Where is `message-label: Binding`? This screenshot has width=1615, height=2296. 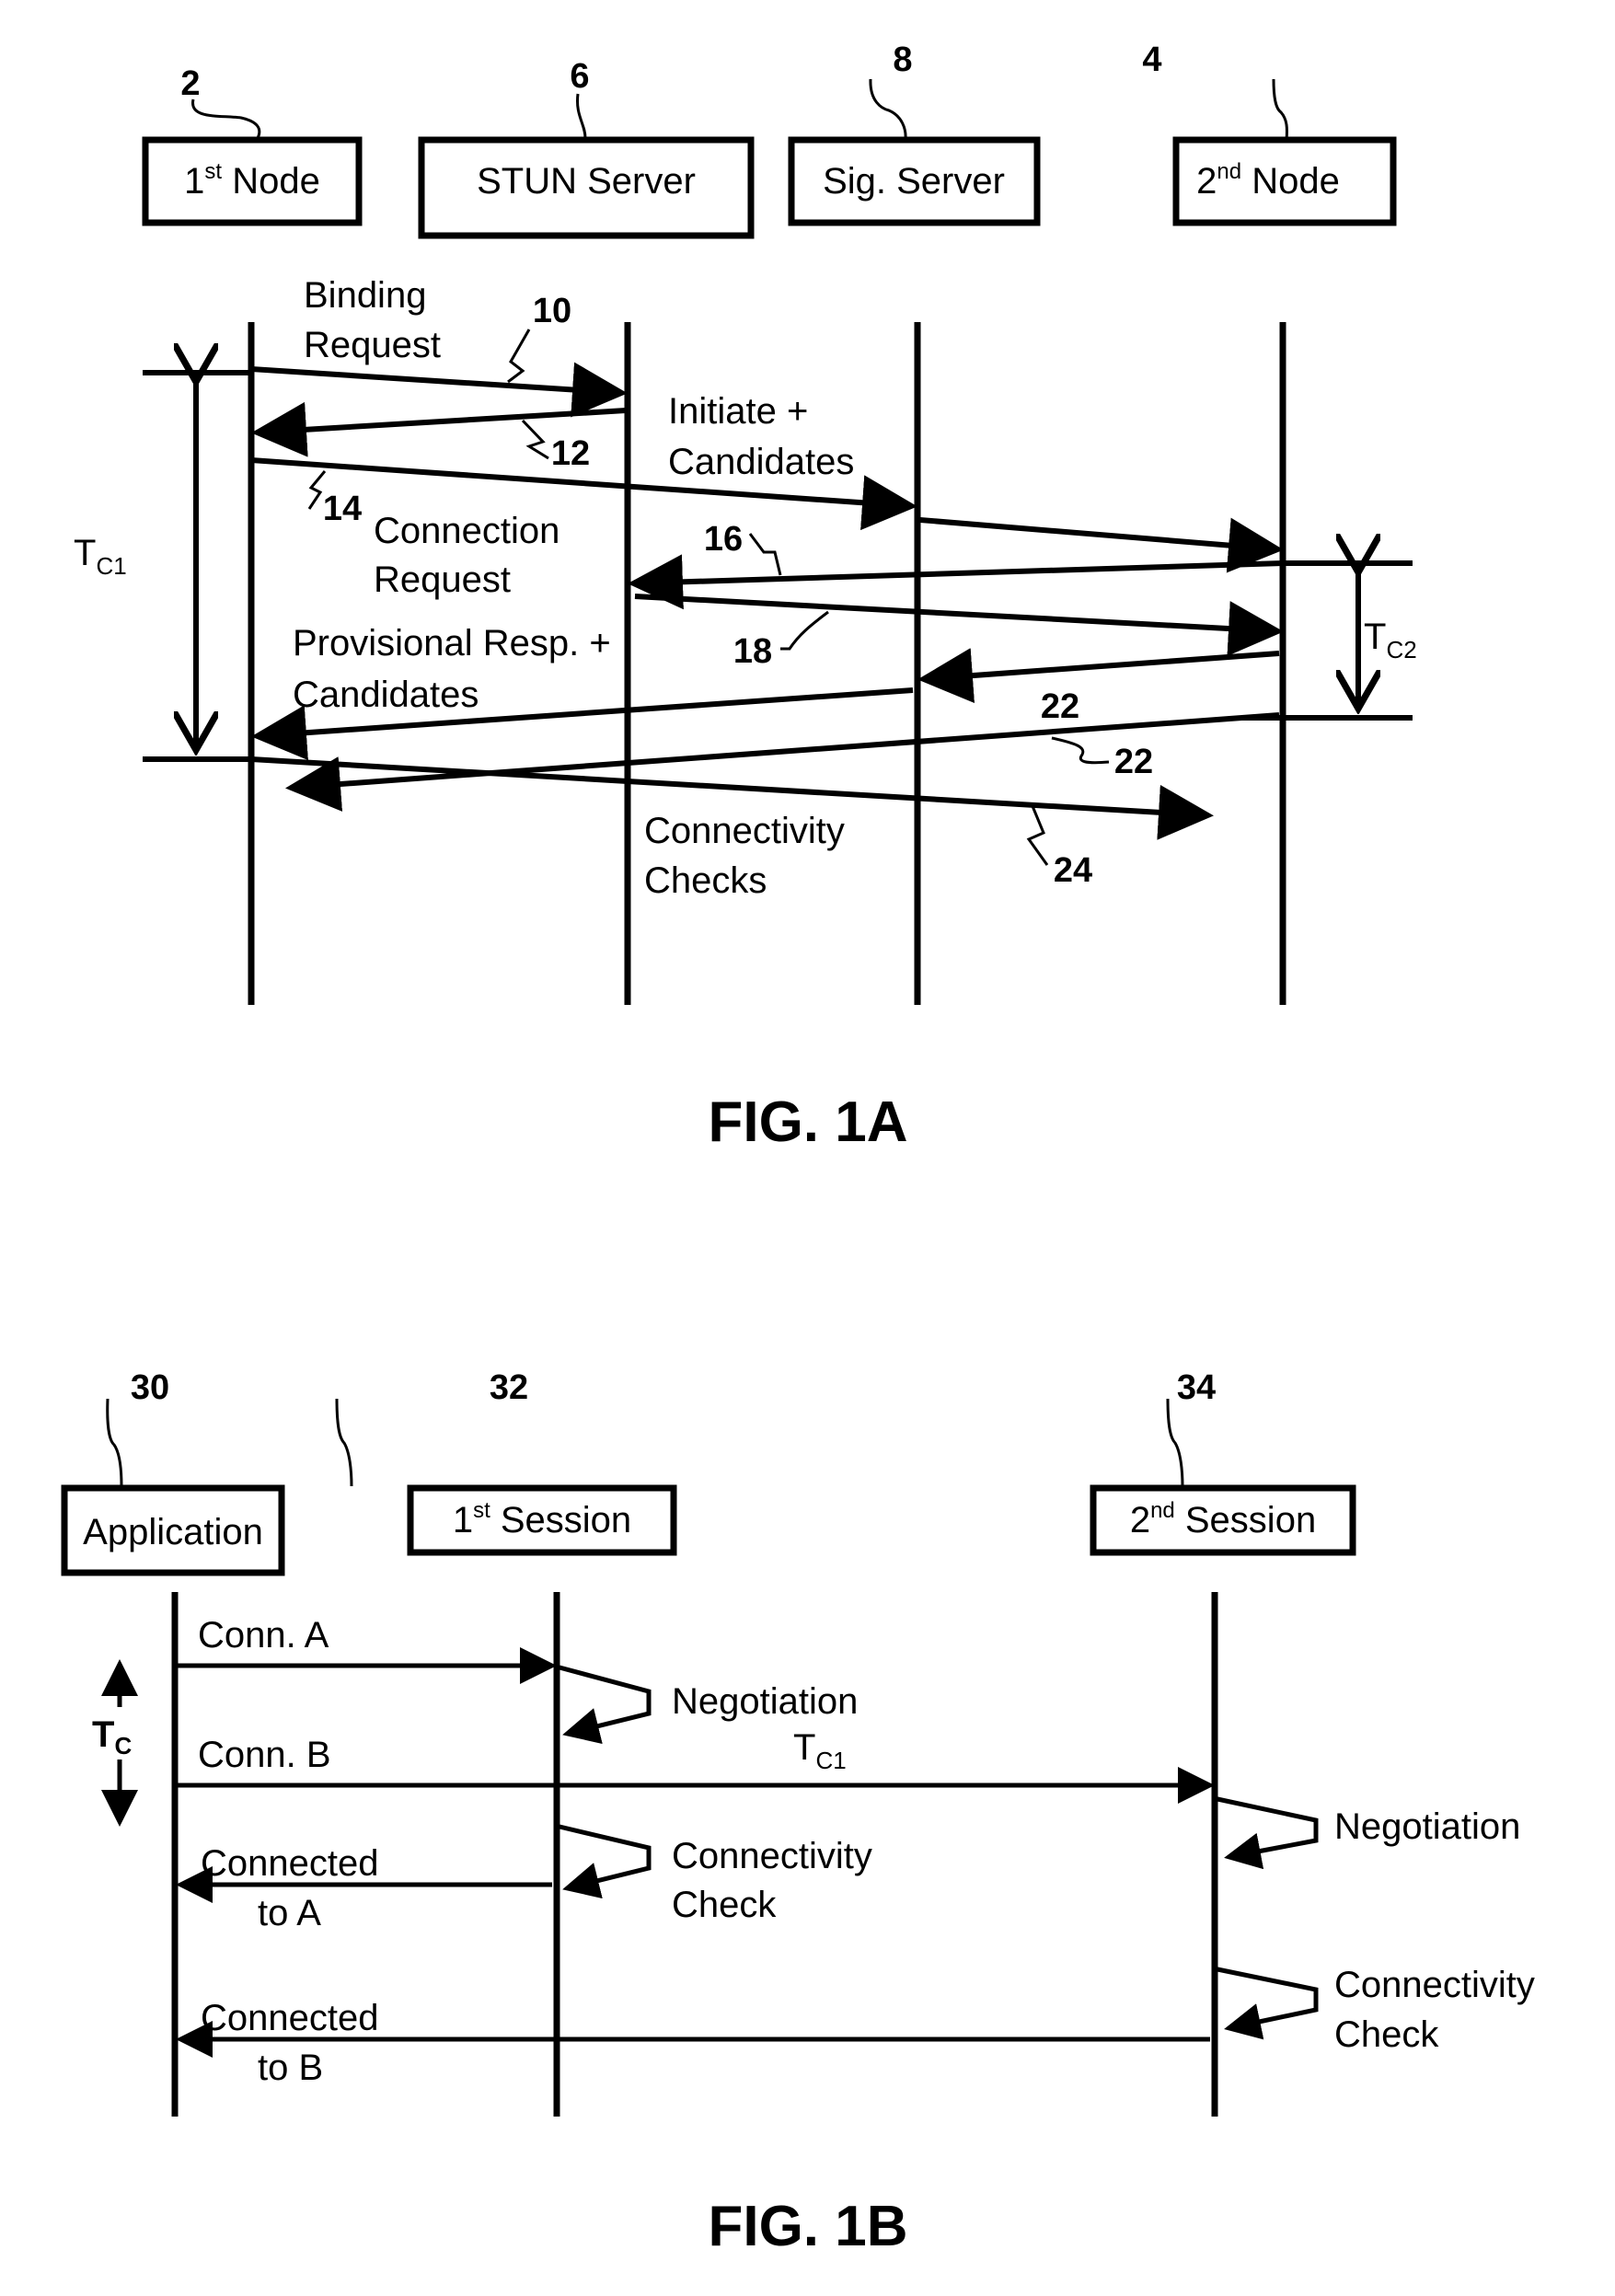
message-label: Binding is located at coordinates (365, 296).